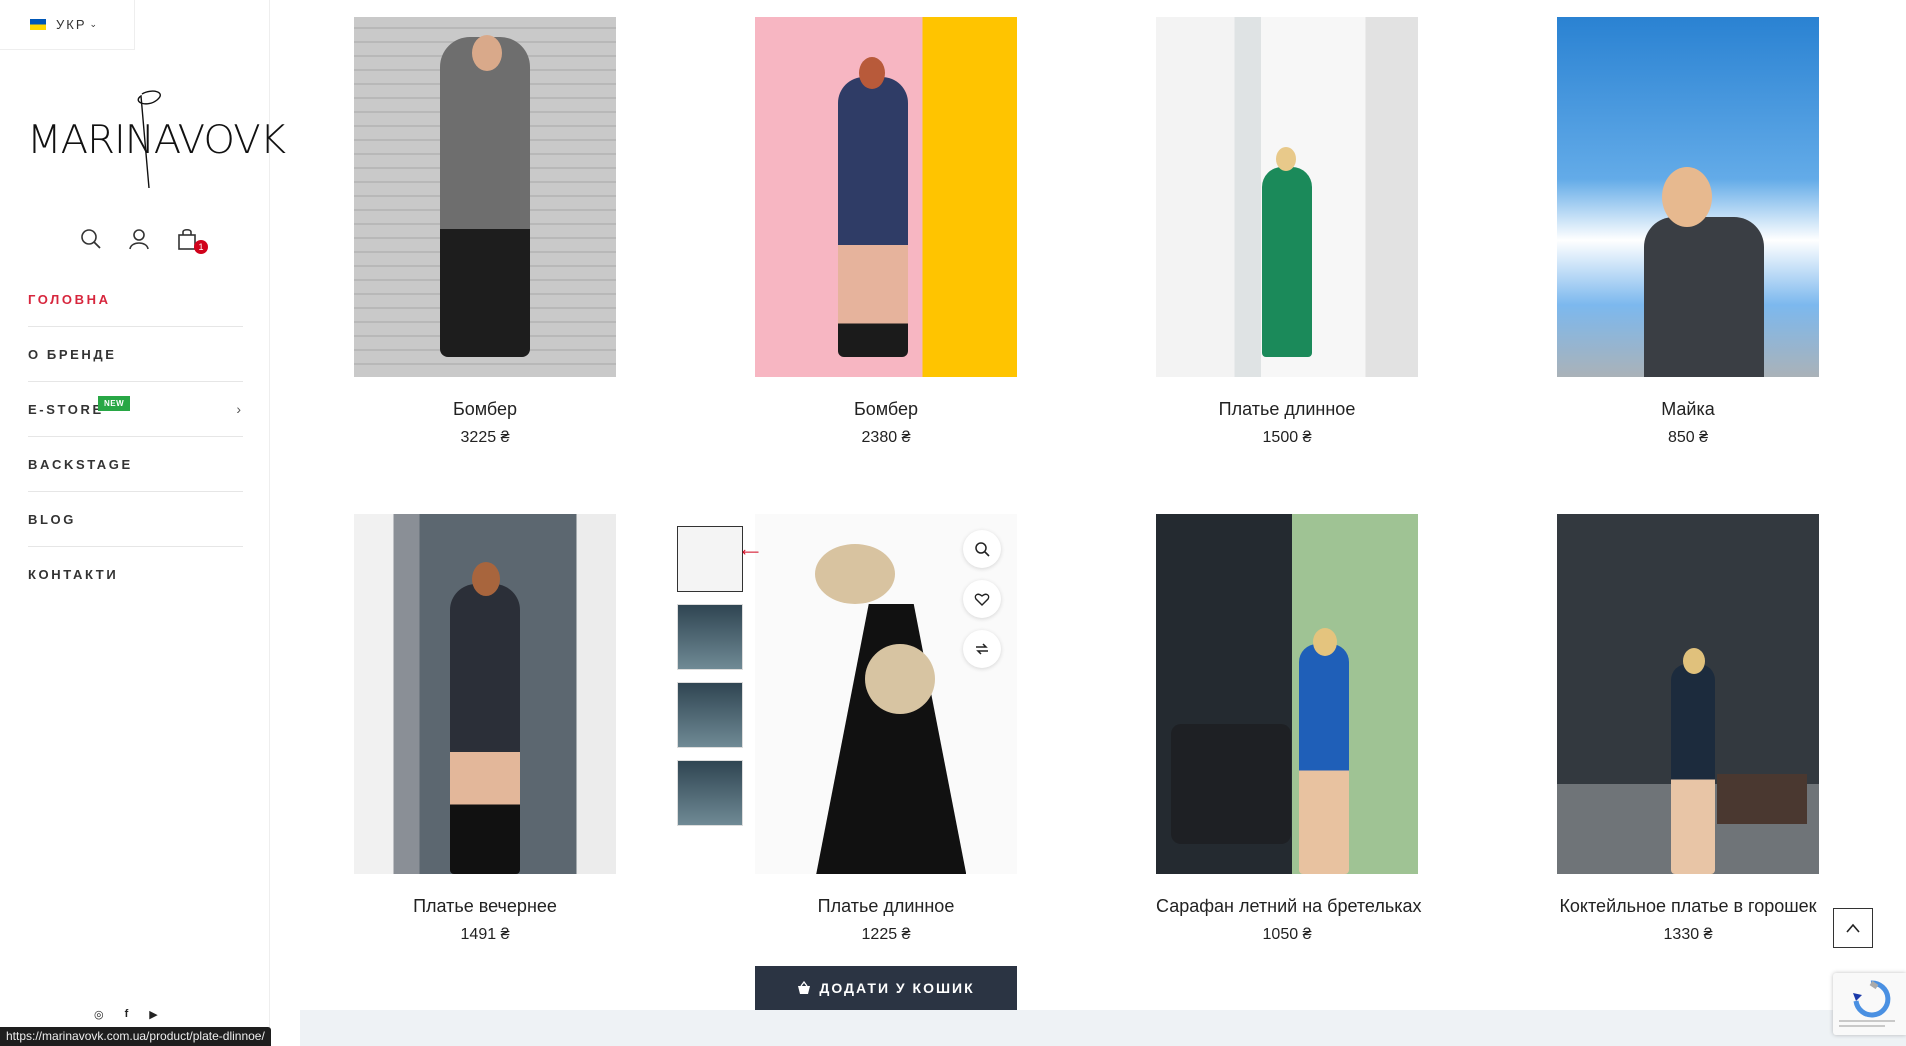 This screenshot has width=1906, height=1046. I want to click on compare-button, so click(982, 649).